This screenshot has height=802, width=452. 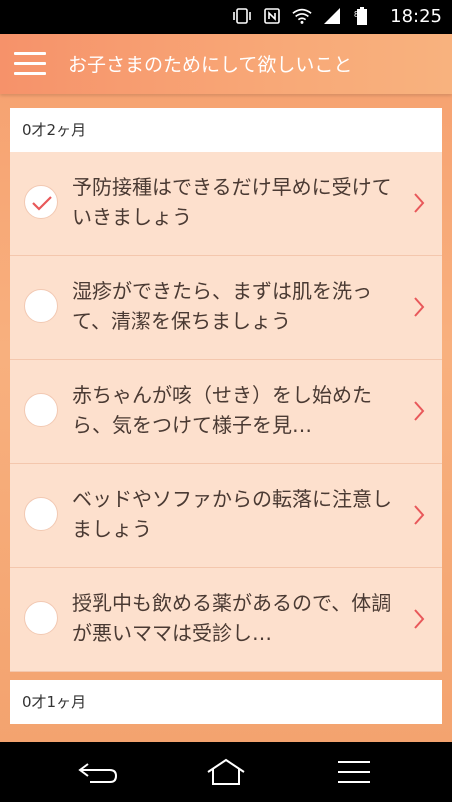 I want to click on nfc-icon, so click(x=272, y=16).